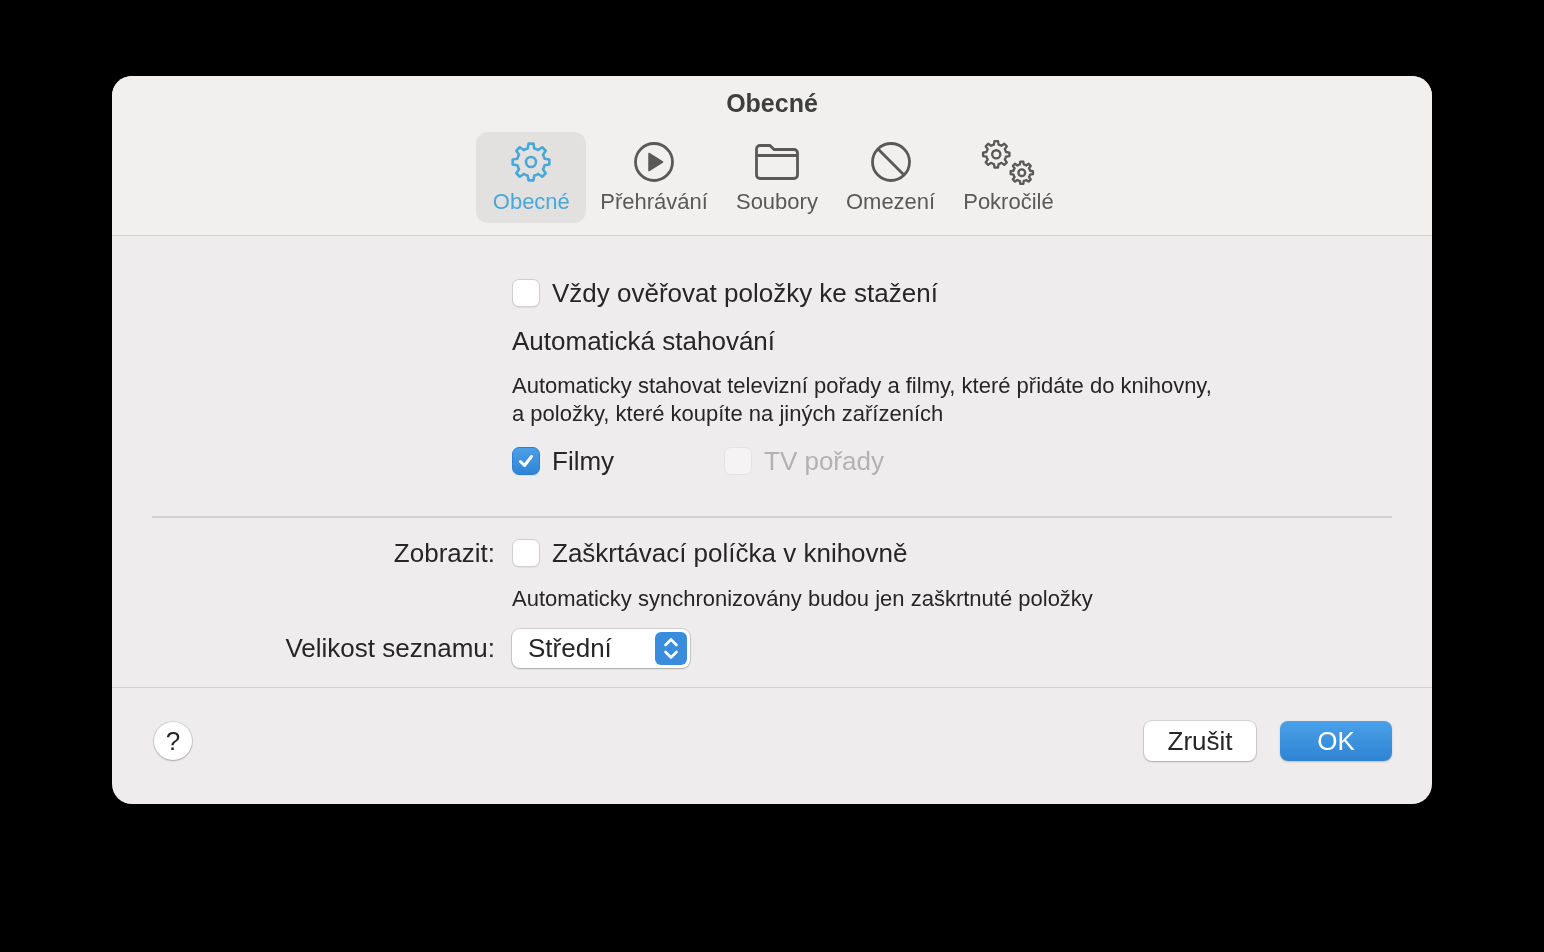 Image resolution: width=1544 pixels, height=952 pixels. What do you see at coordinates (583, 461) in the screenshot?
I see `checkbox-label: Filmy` at bounding box center [583, 461].